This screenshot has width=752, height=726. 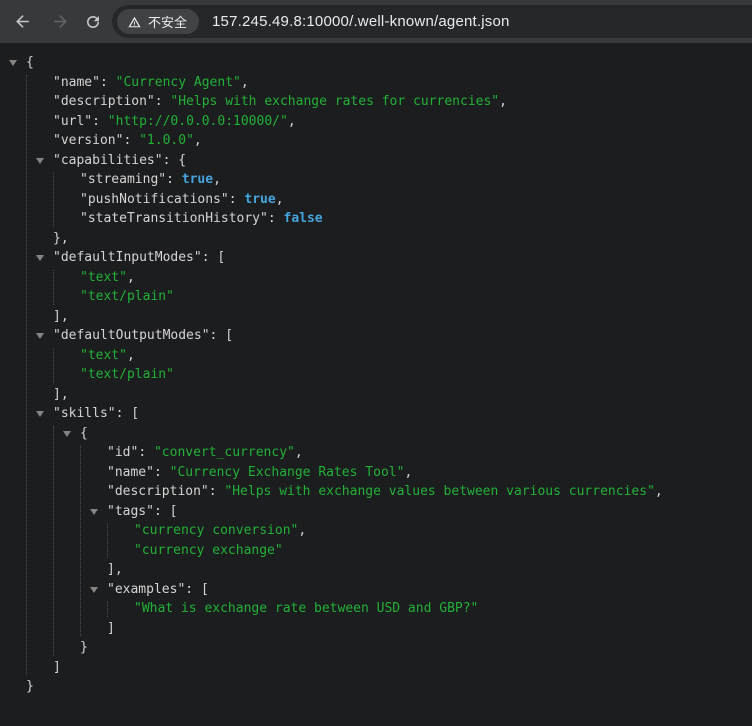 I want to click on json-line: "currency exchange", so click(x=376, y=551).